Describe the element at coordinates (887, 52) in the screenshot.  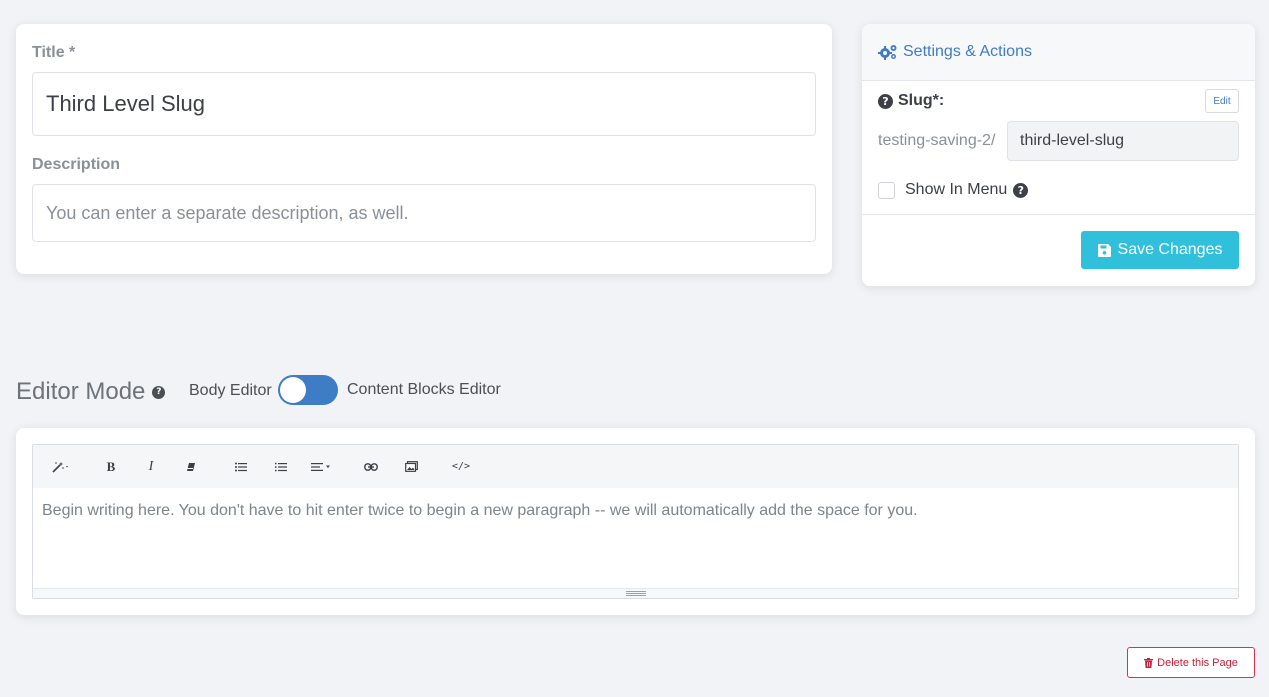
I see `cogs-icon` at that location.